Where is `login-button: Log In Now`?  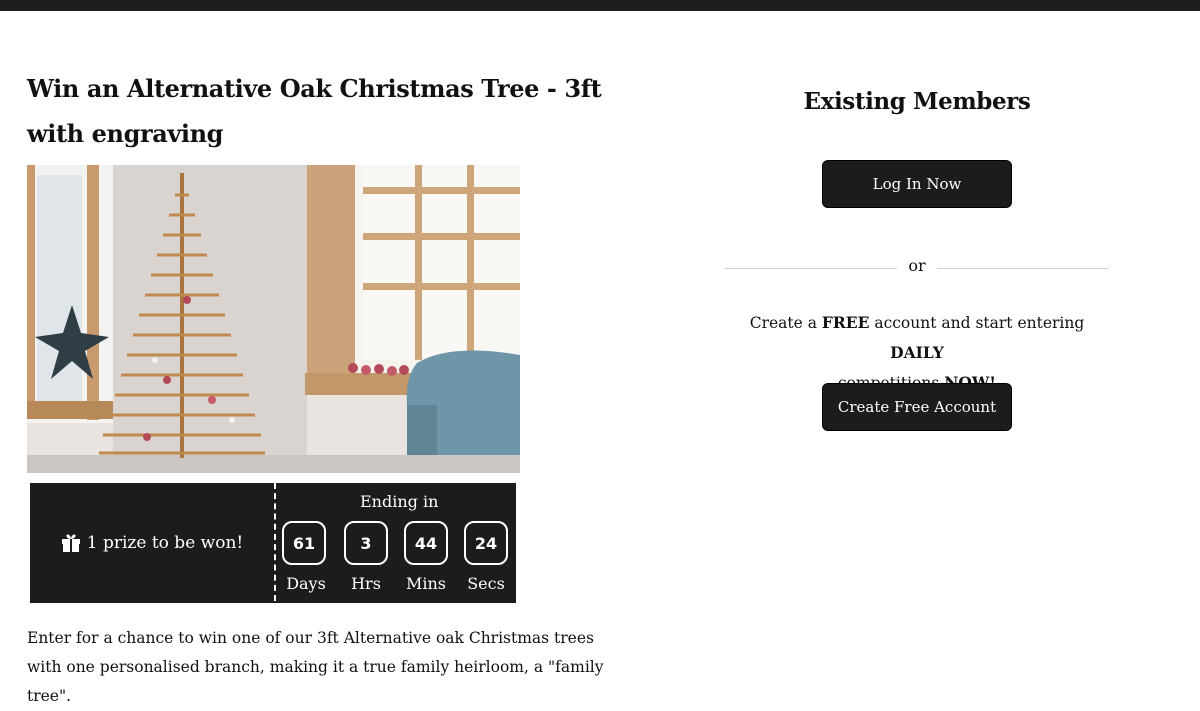
login-button: Log In Now is located at coordinates (917, 184).